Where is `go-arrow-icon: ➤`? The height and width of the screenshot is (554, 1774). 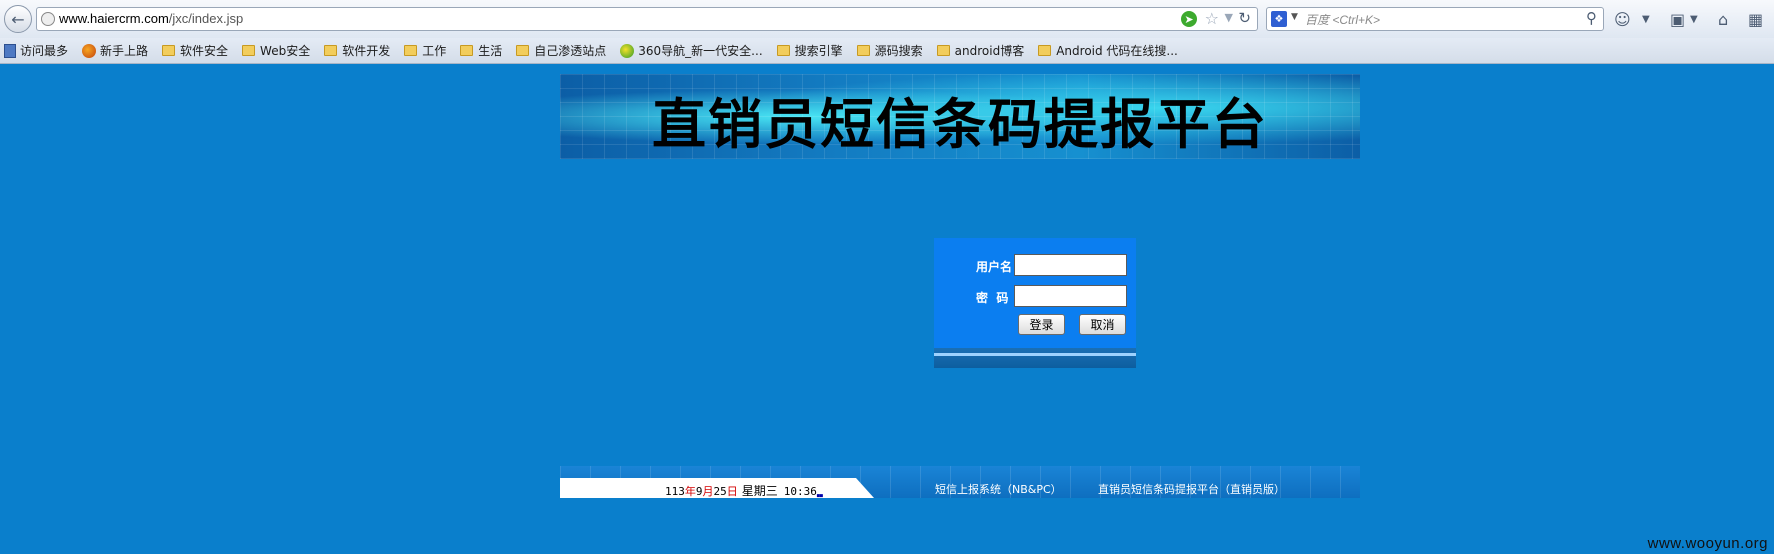
go-arrow-icon: ➤ is located at coordinates (1189, 19).